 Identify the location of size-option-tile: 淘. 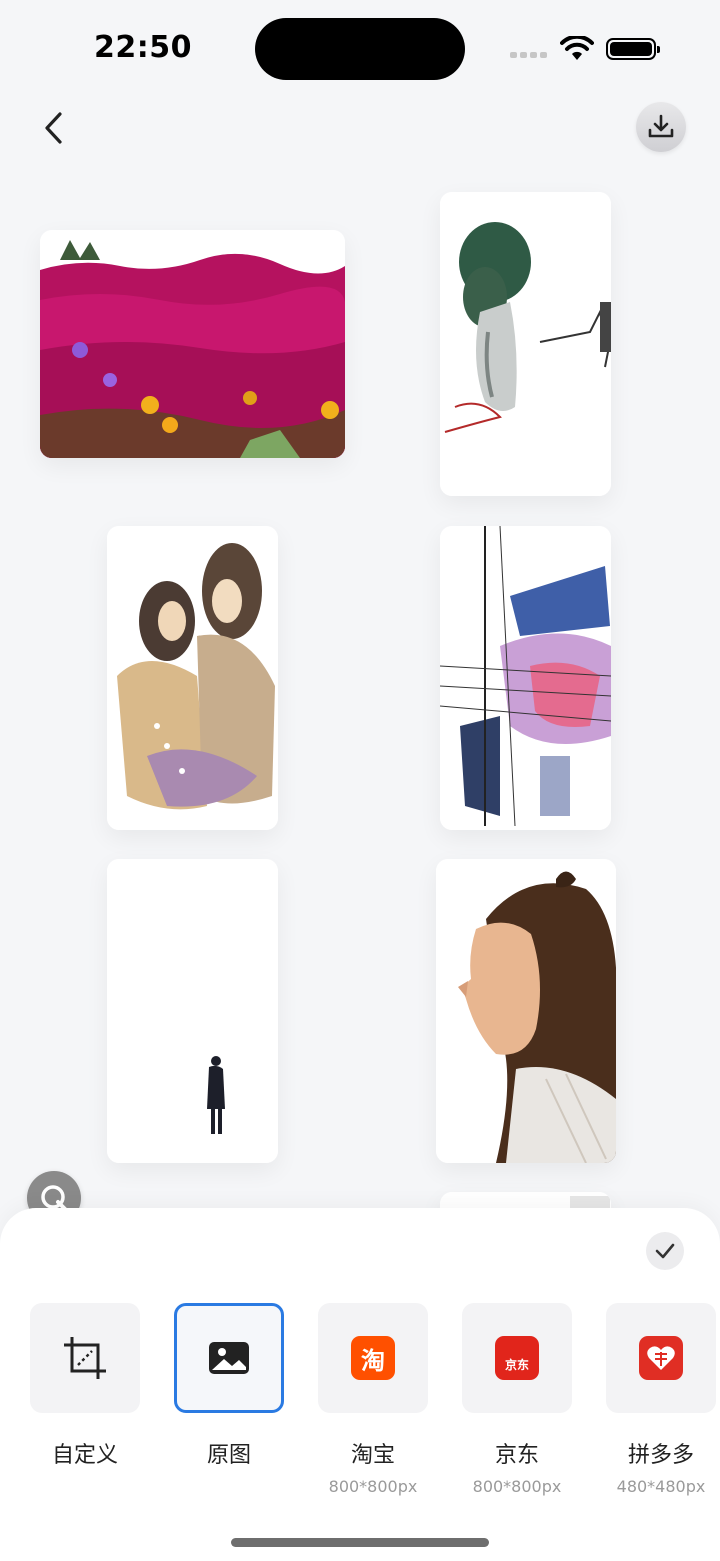
(373, 1358).